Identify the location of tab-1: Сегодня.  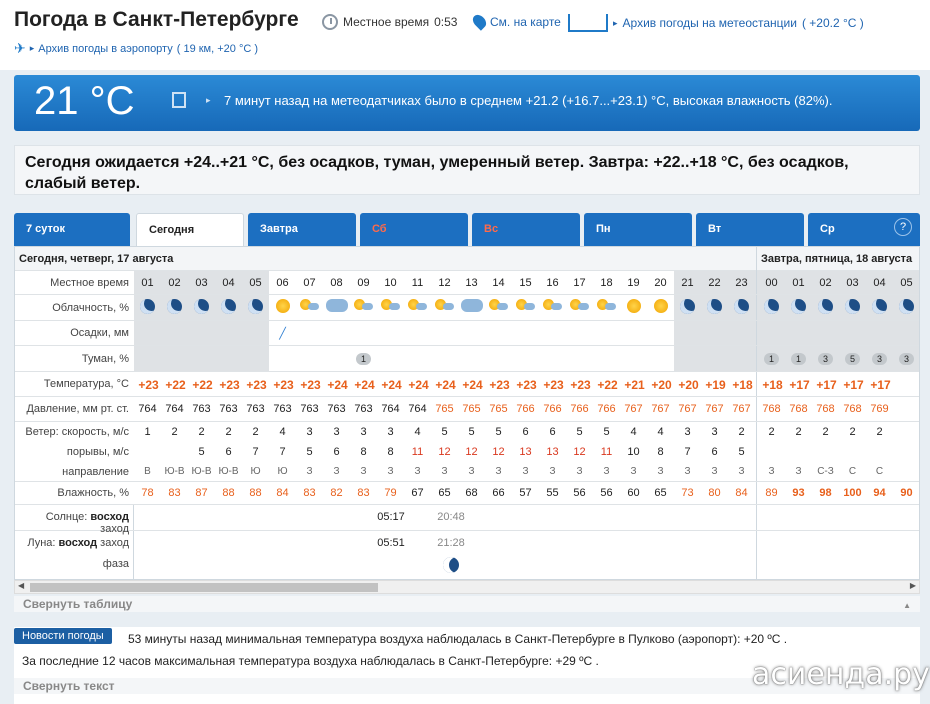
(190, 229).